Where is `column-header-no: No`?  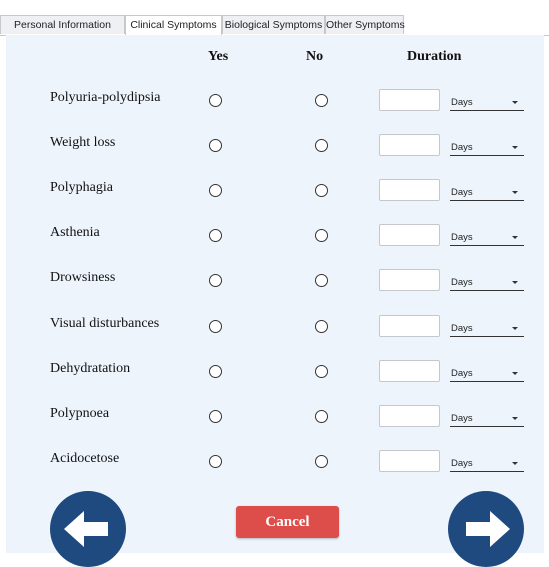
column-header-no: No is located at coordinates (315, 56).